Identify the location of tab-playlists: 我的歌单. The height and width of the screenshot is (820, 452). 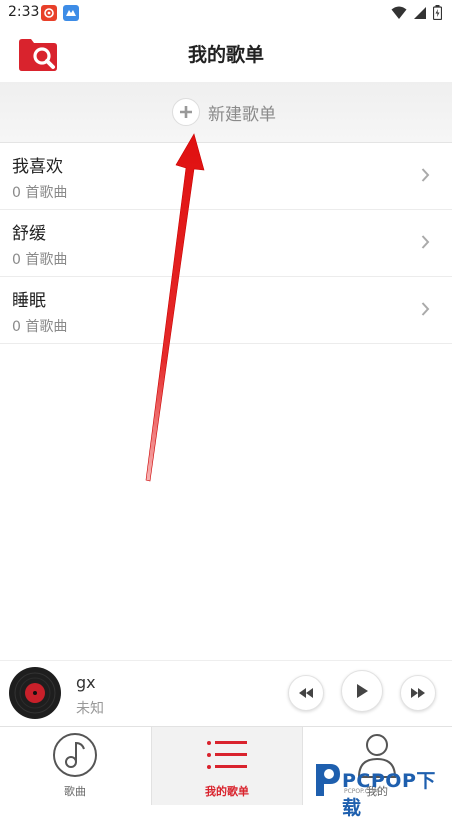
(227, 766).